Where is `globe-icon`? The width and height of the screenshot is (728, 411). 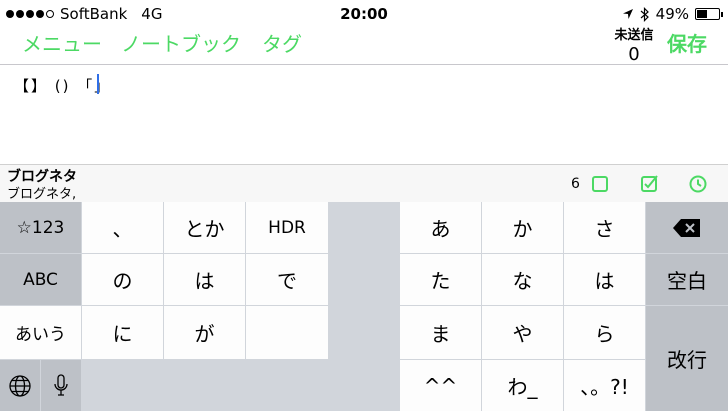
globe-icon is located at coordinates (20, 385).